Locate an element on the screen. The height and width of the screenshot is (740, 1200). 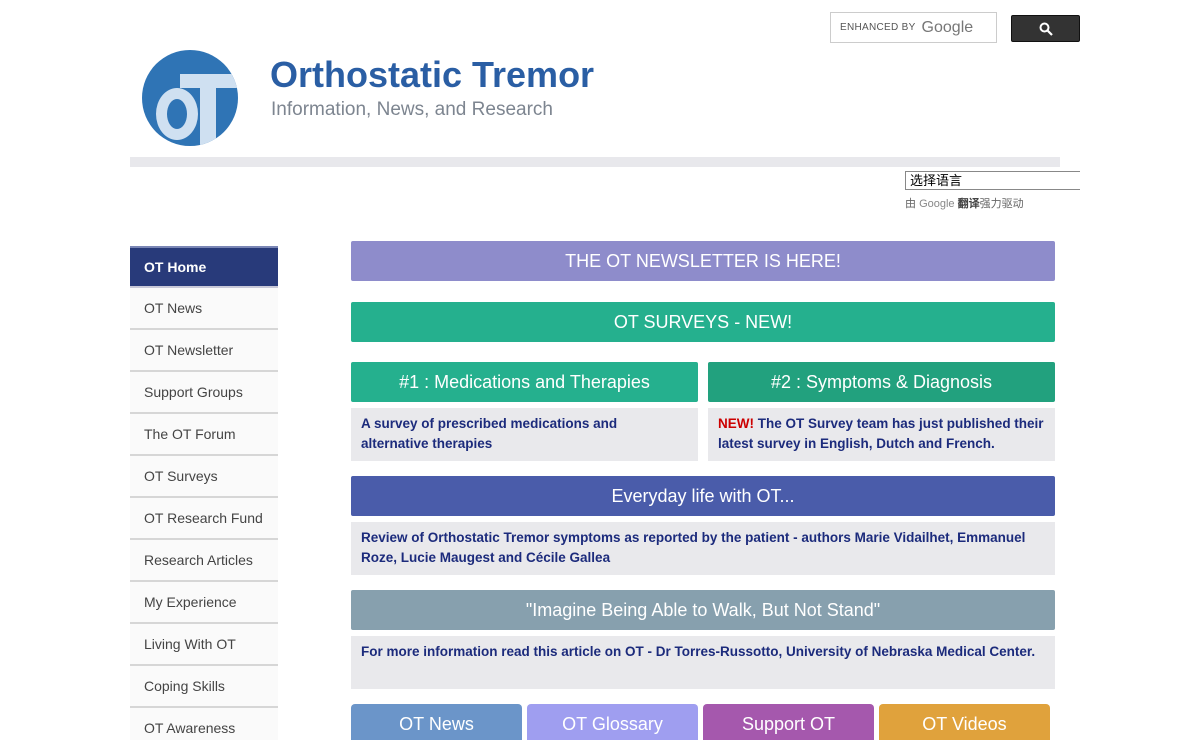
sidebar-item-ot-surveys: OT Surveys is located at coordinates (204, 477).